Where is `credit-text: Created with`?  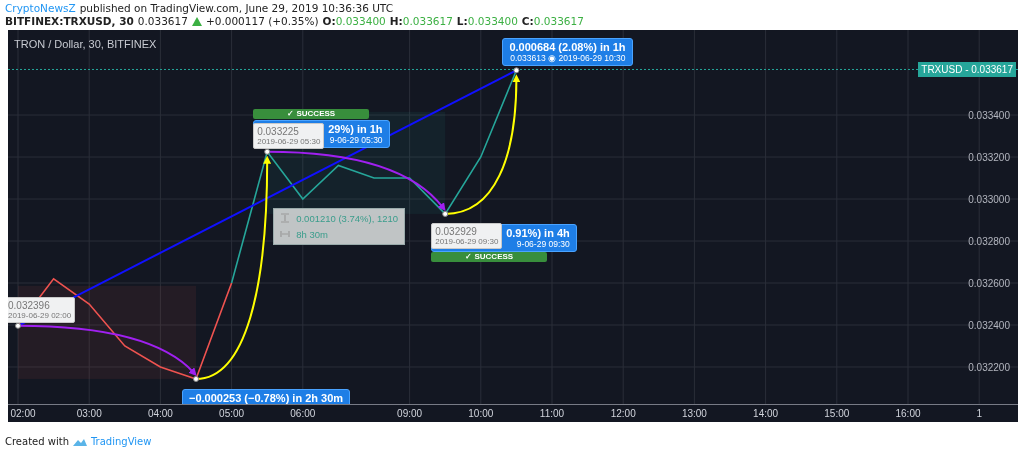
credit-text: Created with is located at coordinates (37, 441).